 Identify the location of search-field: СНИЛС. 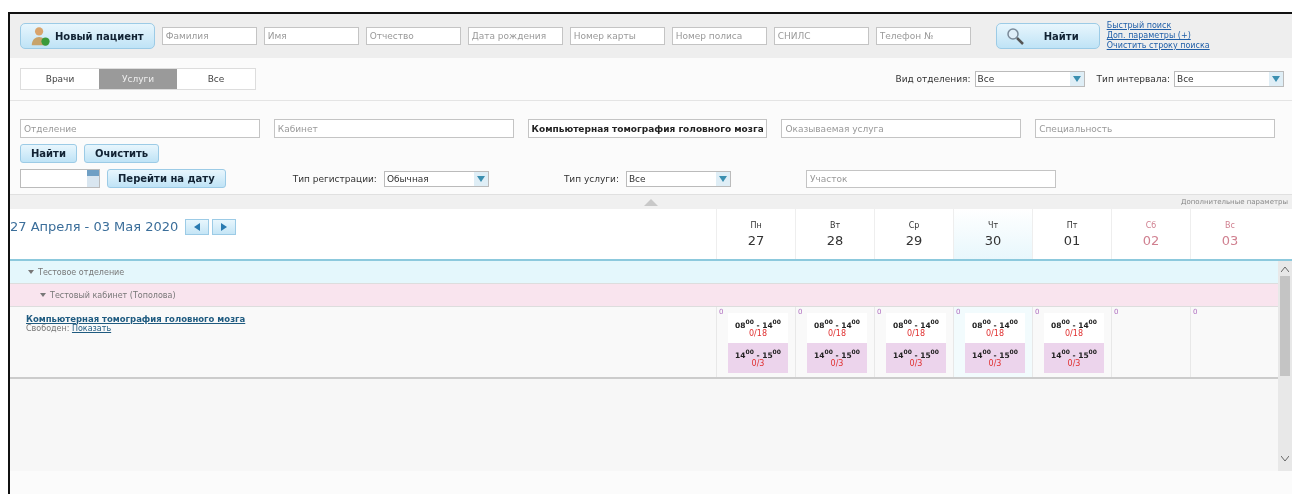
(821, 36).